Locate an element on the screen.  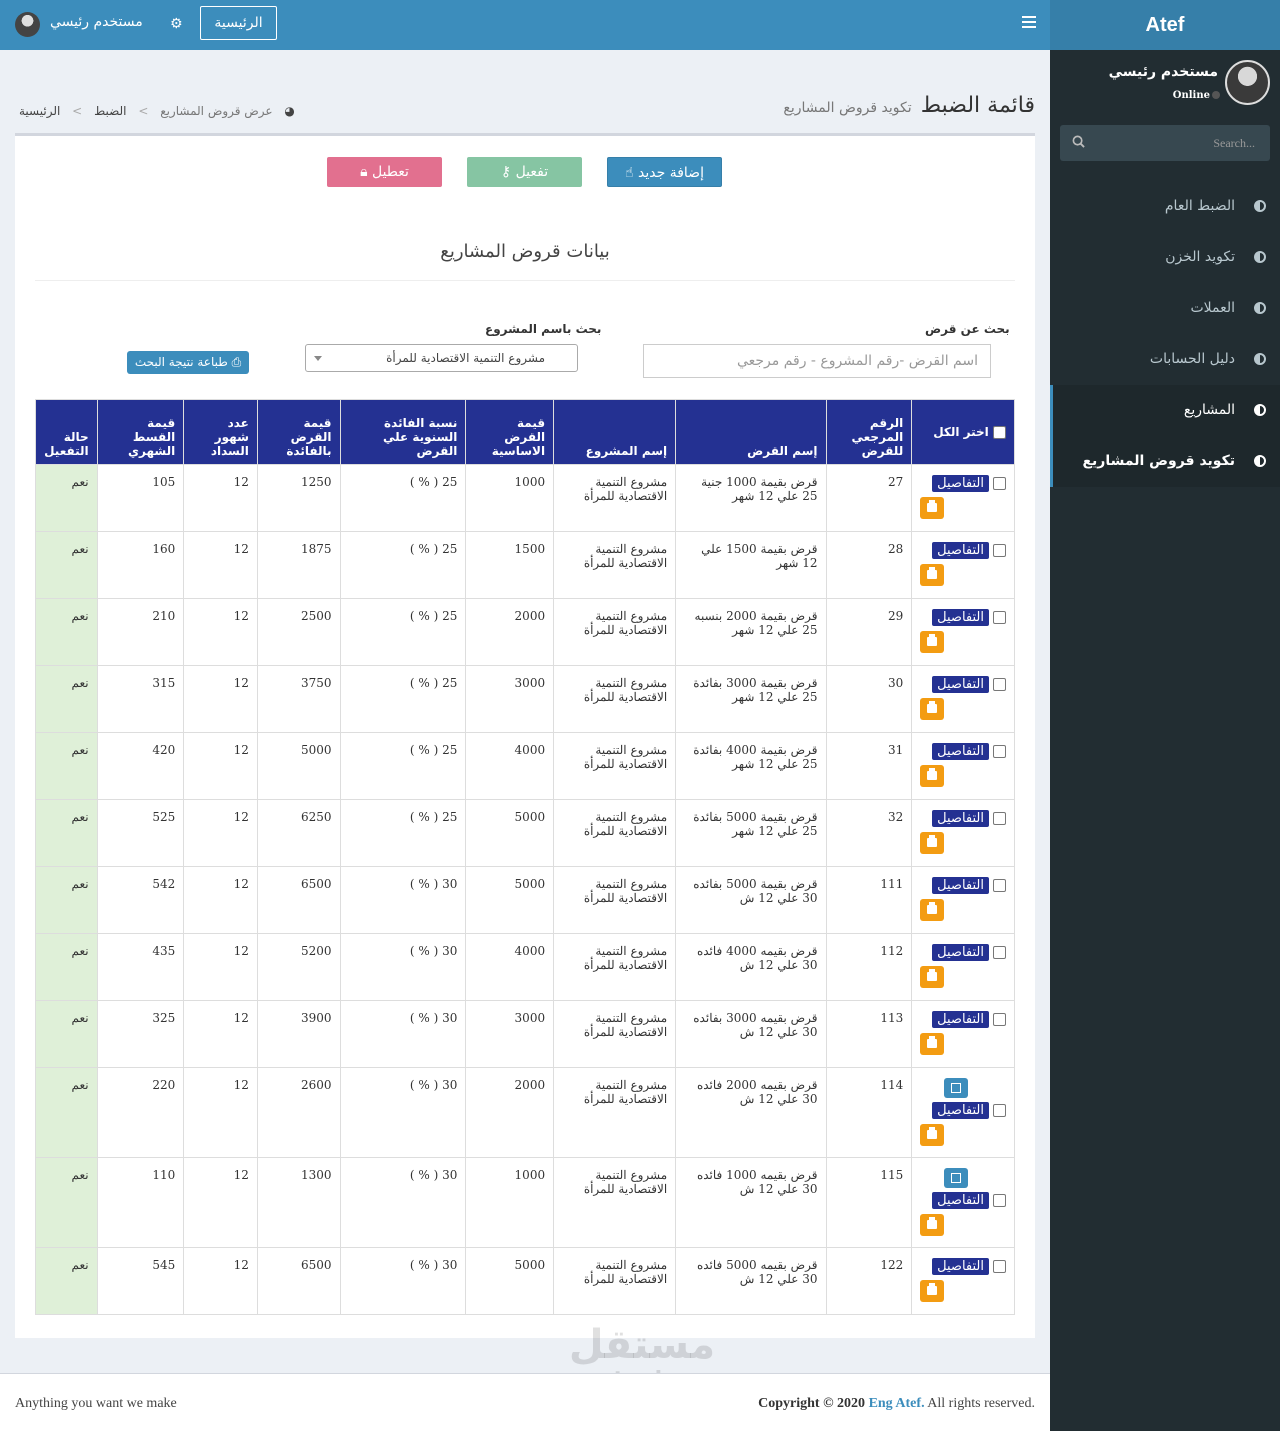
cell-rate: 30 ( % ) is located at coordinates (403, 1112).